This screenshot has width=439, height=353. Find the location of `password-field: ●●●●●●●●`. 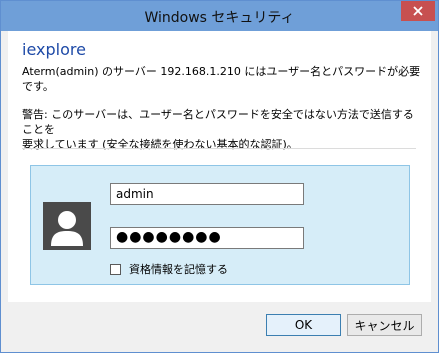

password-field: ●●●●●●●● is located at coordinates (207, 238).